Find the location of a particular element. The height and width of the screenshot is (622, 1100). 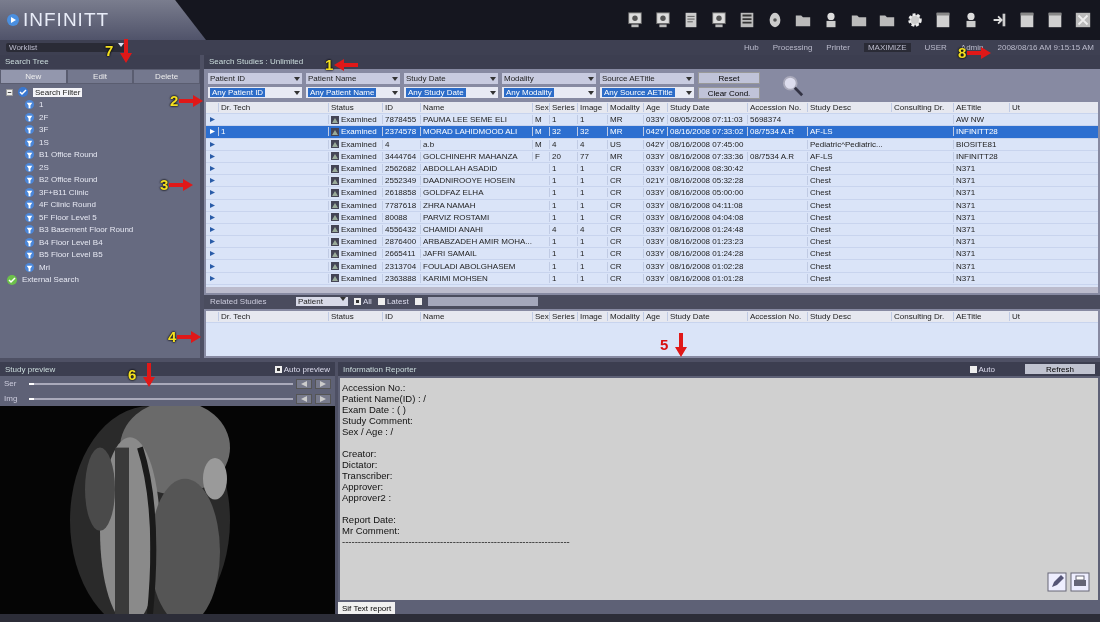

study-row: Examined 4556432 CHAMIDI ANAHI 4 4 CR 033Y 08/16/2008 01:24:48 Chest N371 is located at coordinates (652, 230).